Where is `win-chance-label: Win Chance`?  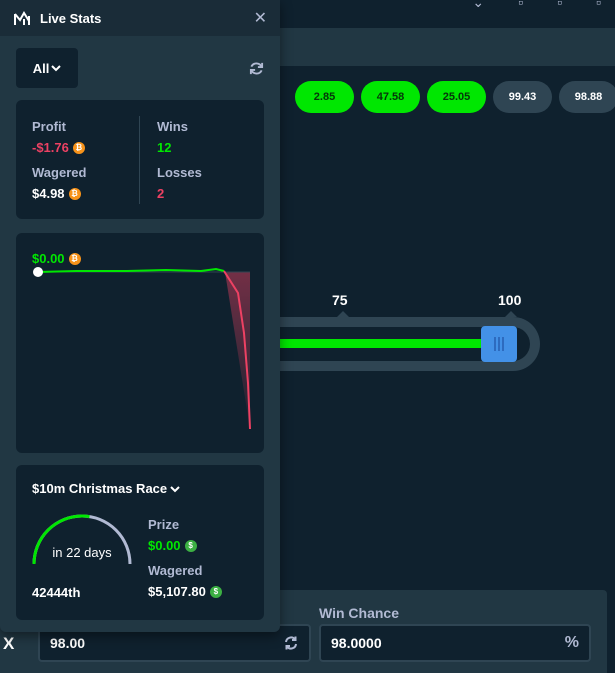
win-chance-label: Win Chance is located at coordinates (359, 613).